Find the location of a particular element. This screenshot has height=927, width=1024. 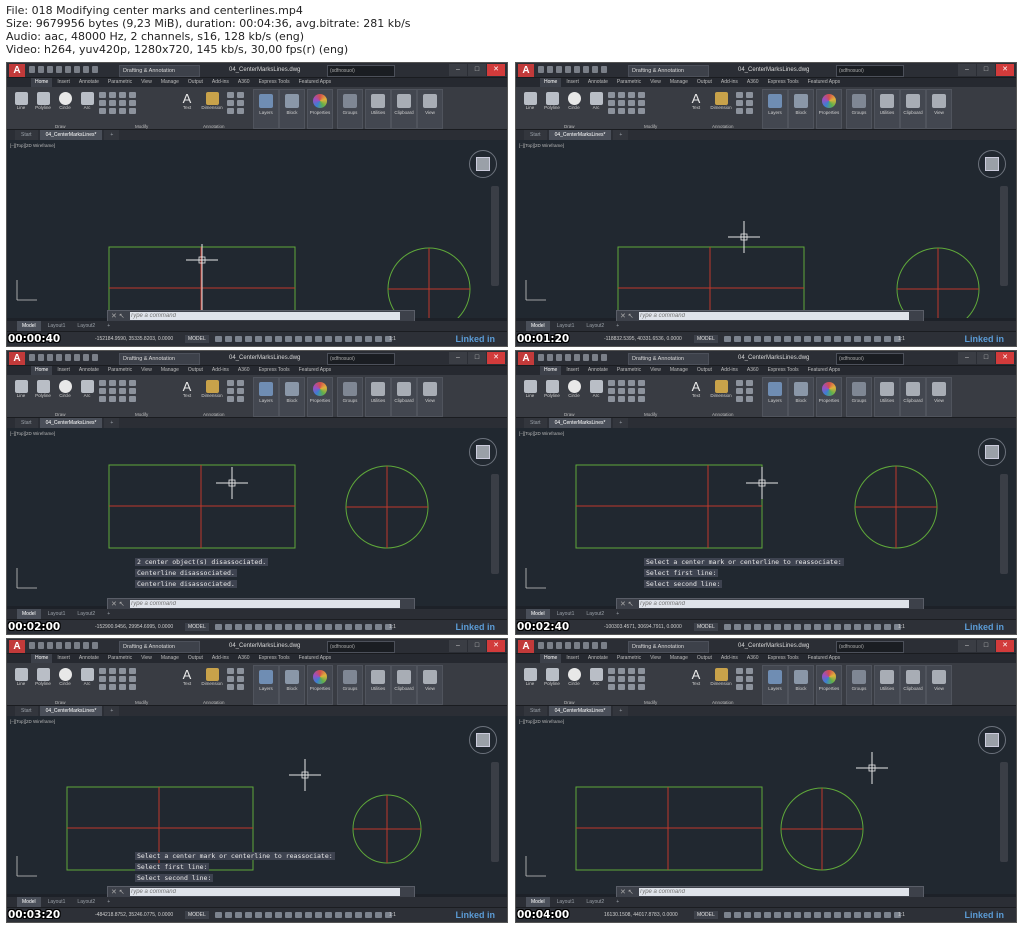

layout-tab: Model is located at coordinates (29, 326).